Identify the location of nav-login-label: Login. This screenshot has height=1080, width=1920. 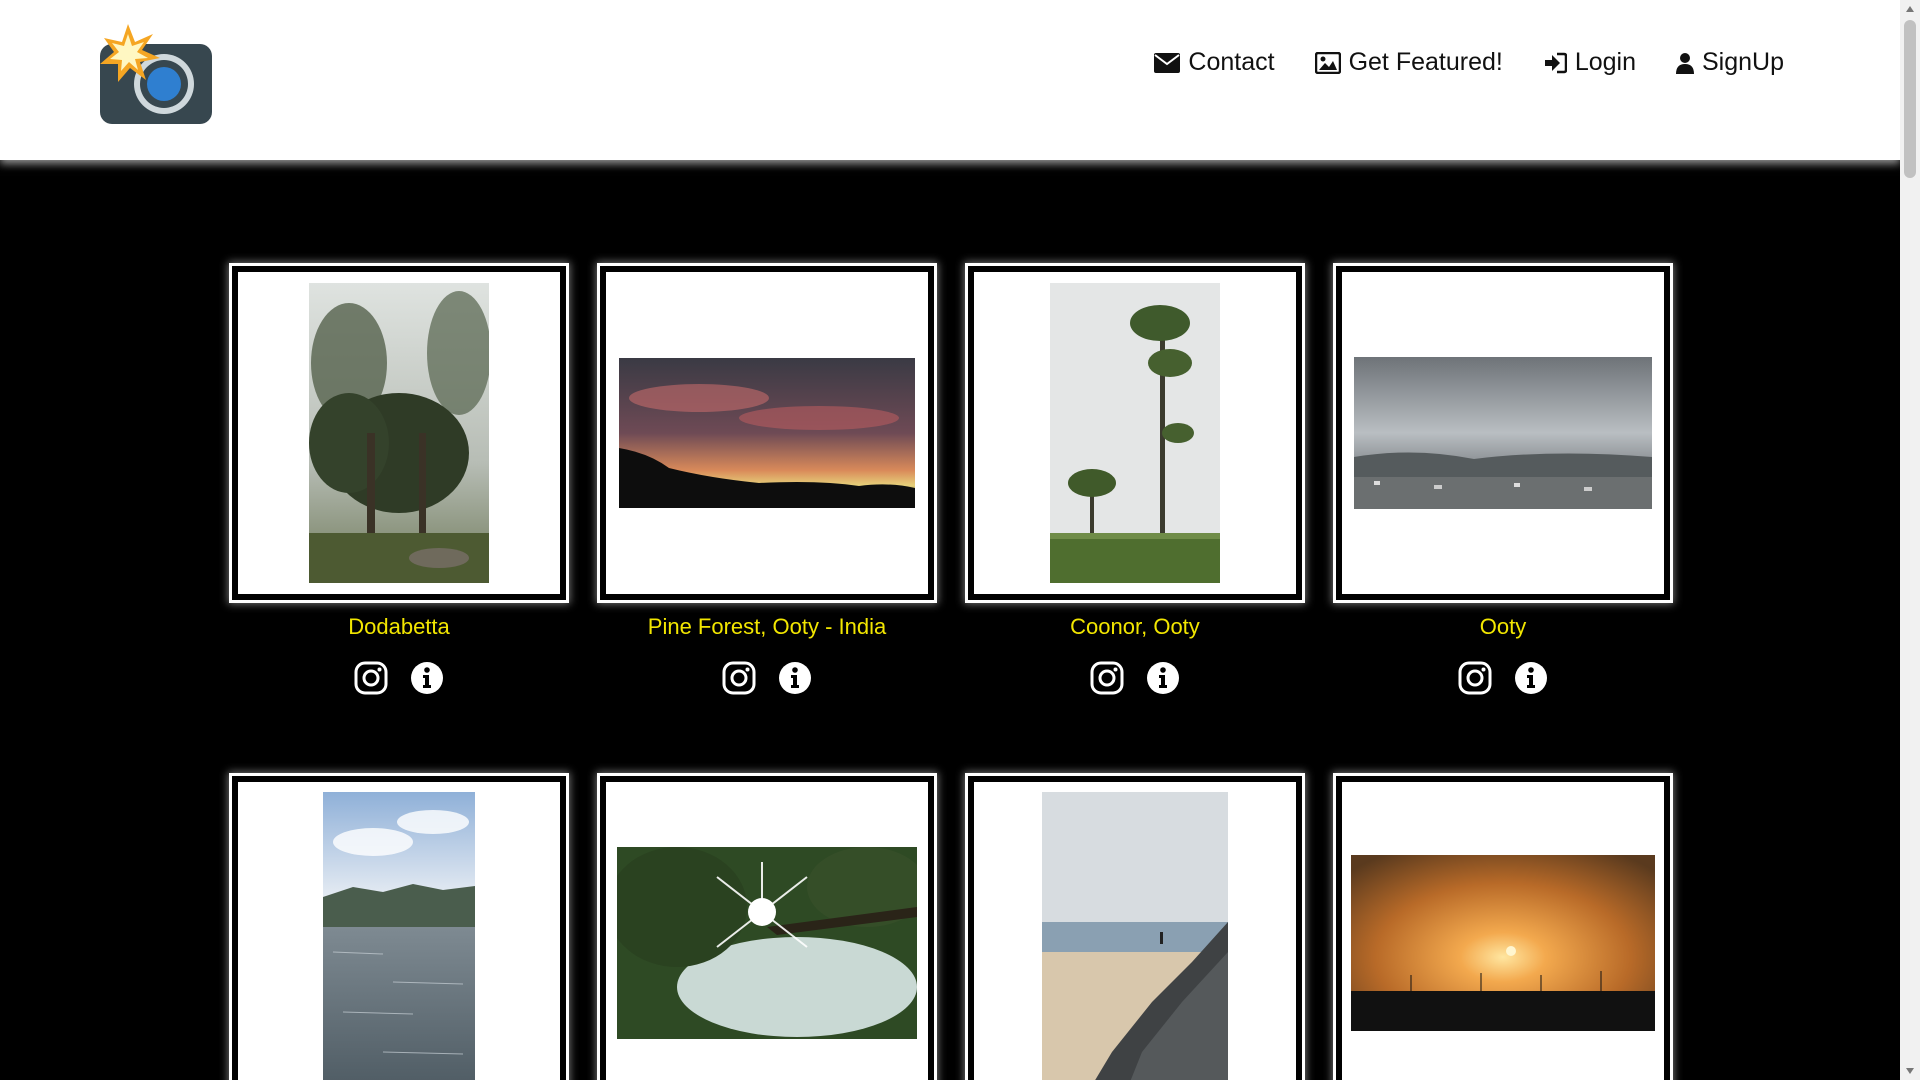
(1605, 62).